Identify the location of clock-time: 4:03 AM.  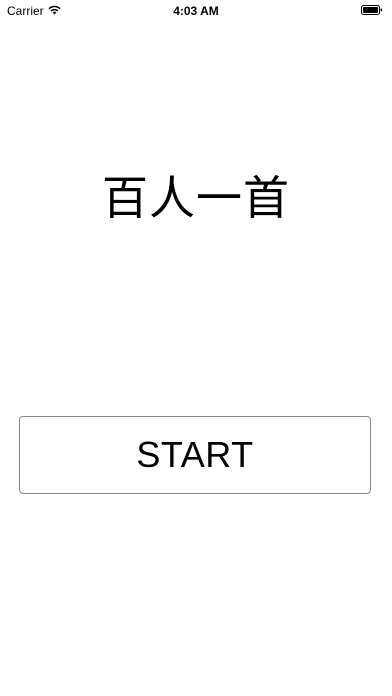
(196, 11).